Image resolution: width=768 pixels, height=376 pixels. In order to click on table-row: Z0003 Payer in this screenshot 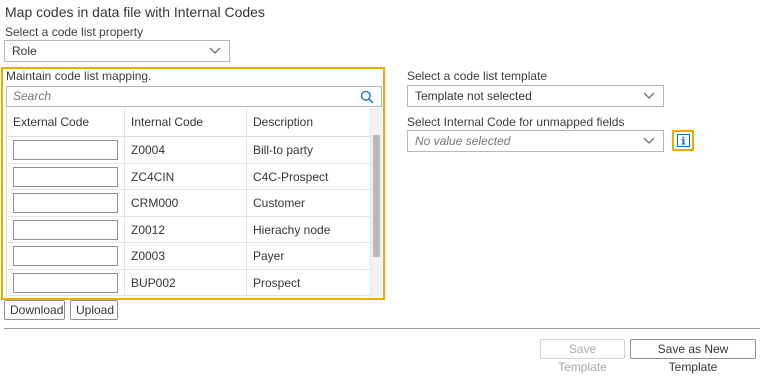, I will do `click(188, 256)`.